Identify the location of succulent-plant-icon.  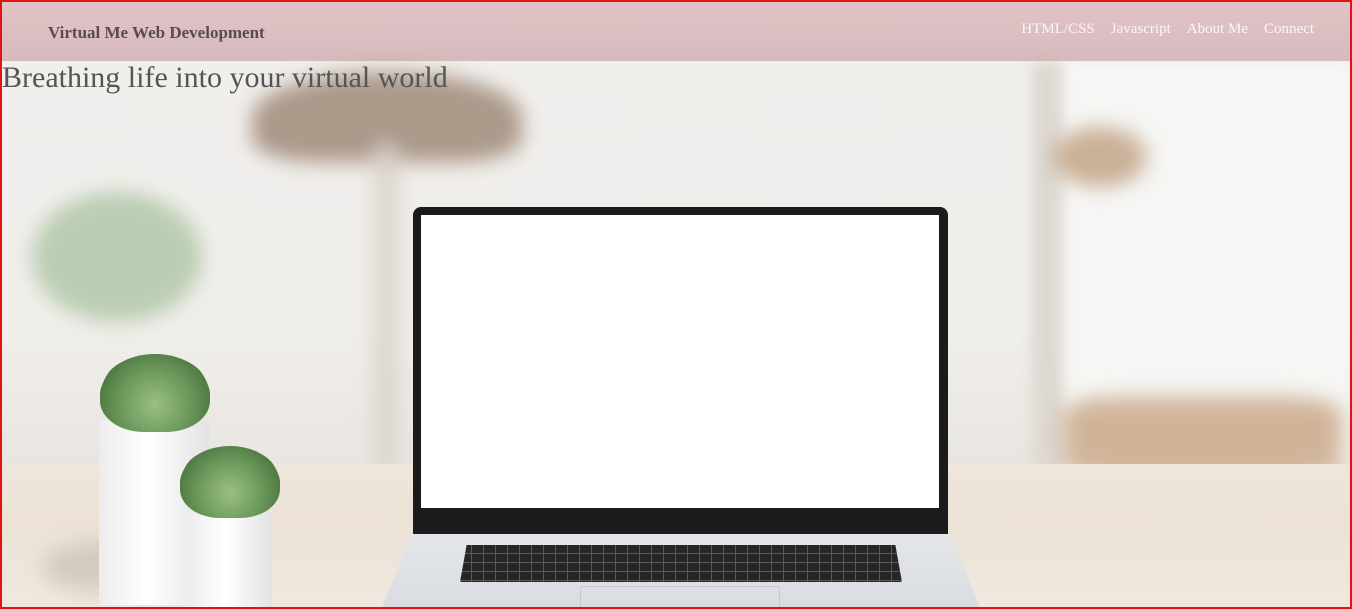
(155, 393).